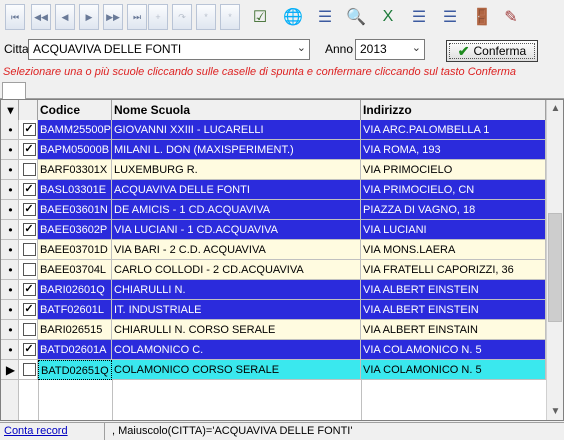 The height and width of the screenshot is (440, 564). What do you see at coordinates (236, 230) in the screenshot?
I see `cell-name: VIA LUCIANI - 1 CD.ACQUAVIVA` at bounding box center [236, 230].